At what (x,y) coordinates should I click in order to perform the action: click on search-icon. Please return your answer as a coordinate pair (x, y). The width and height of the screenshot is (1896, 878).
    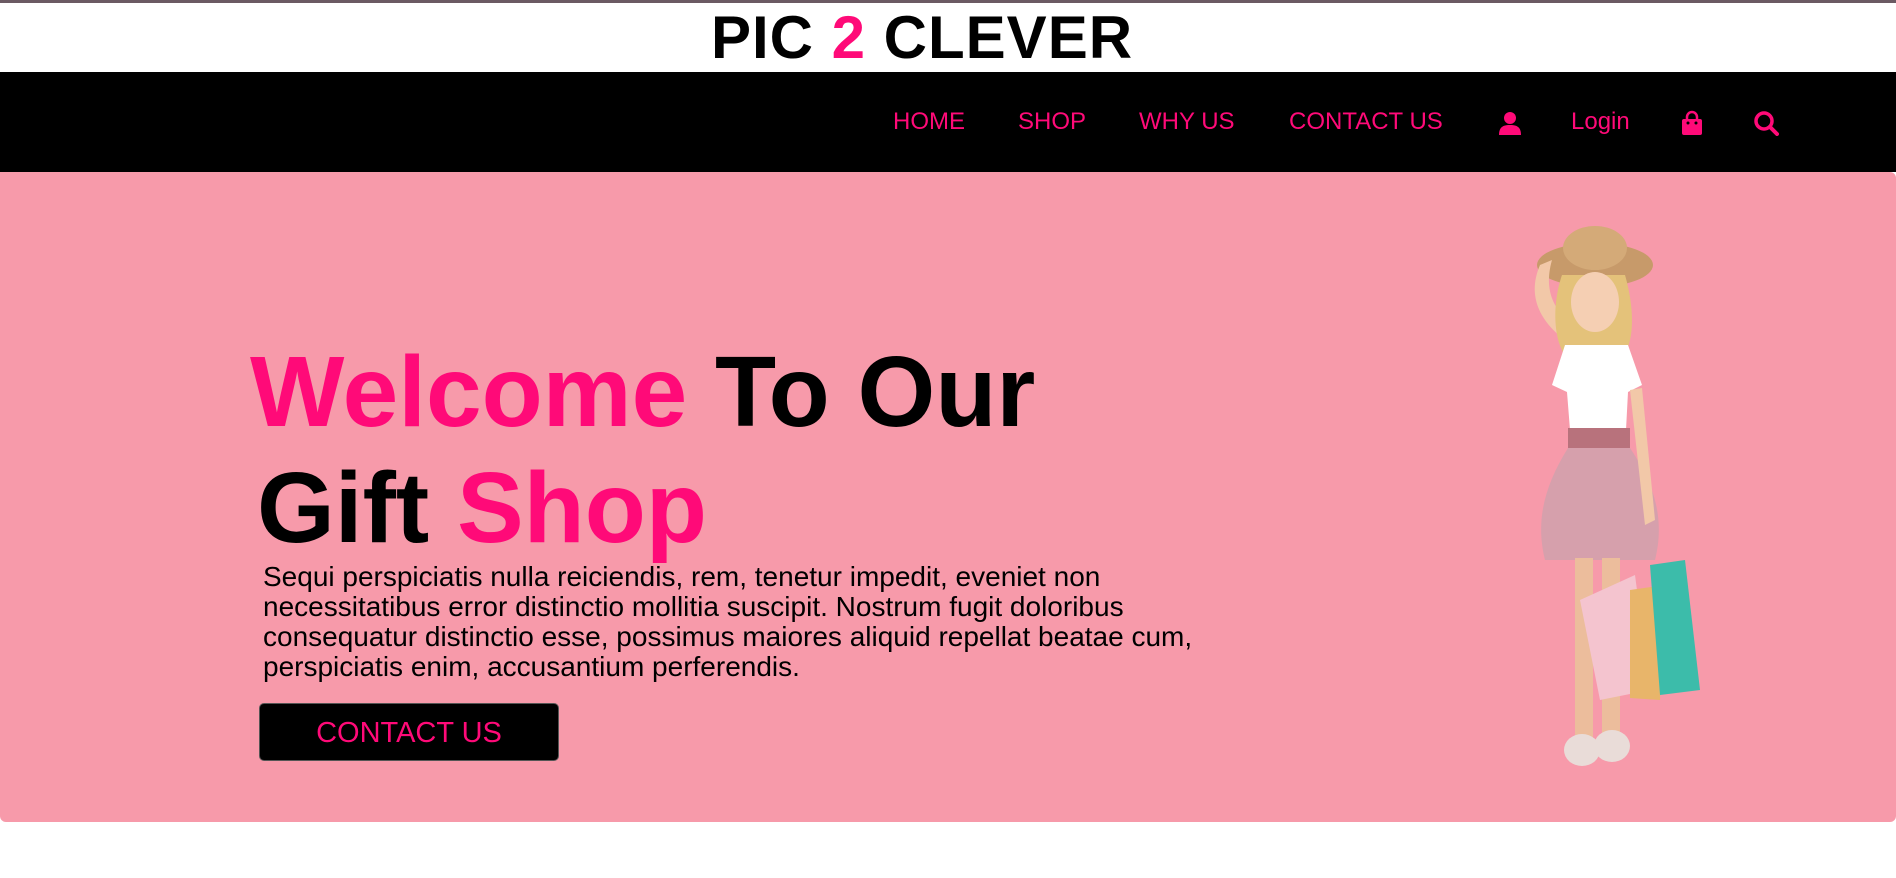
    Looking at the image, I should click on (1766, 123).